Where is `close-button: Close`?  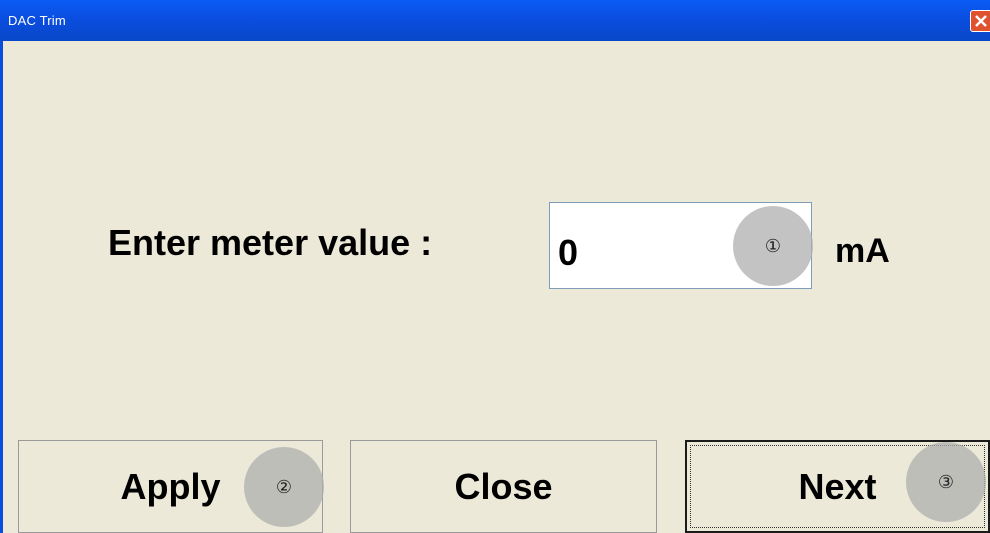
close-button: Close is located at coordinates (503, 486).